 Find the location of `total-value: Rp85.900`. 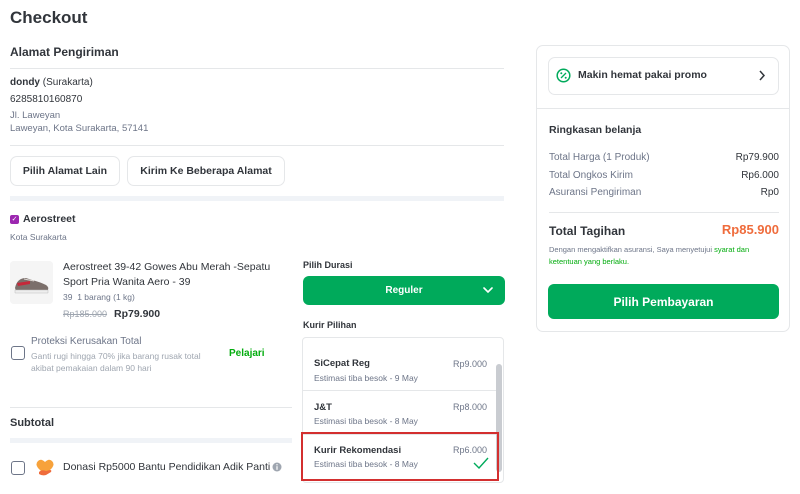

total-value: Rp85.900 is located at coordinates (750, 229).